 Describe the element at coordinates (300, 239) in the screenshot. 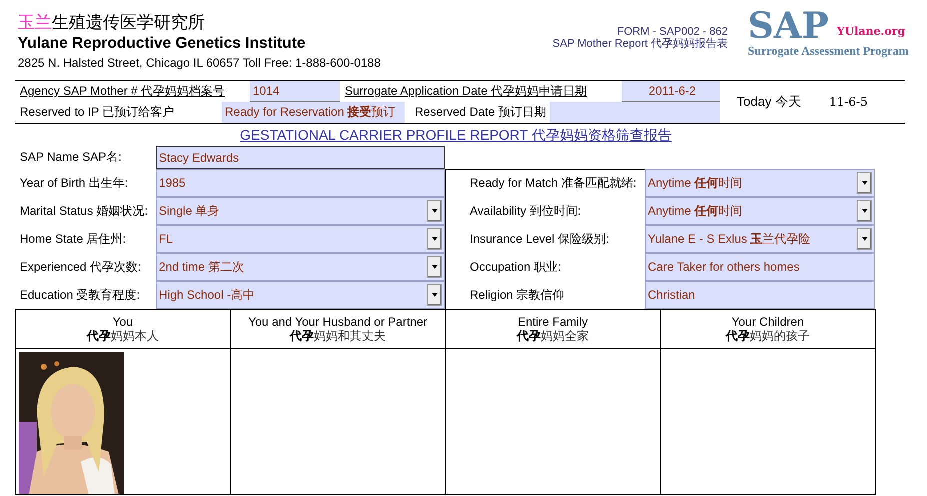

I see `dropdown-field: FL` at that location.